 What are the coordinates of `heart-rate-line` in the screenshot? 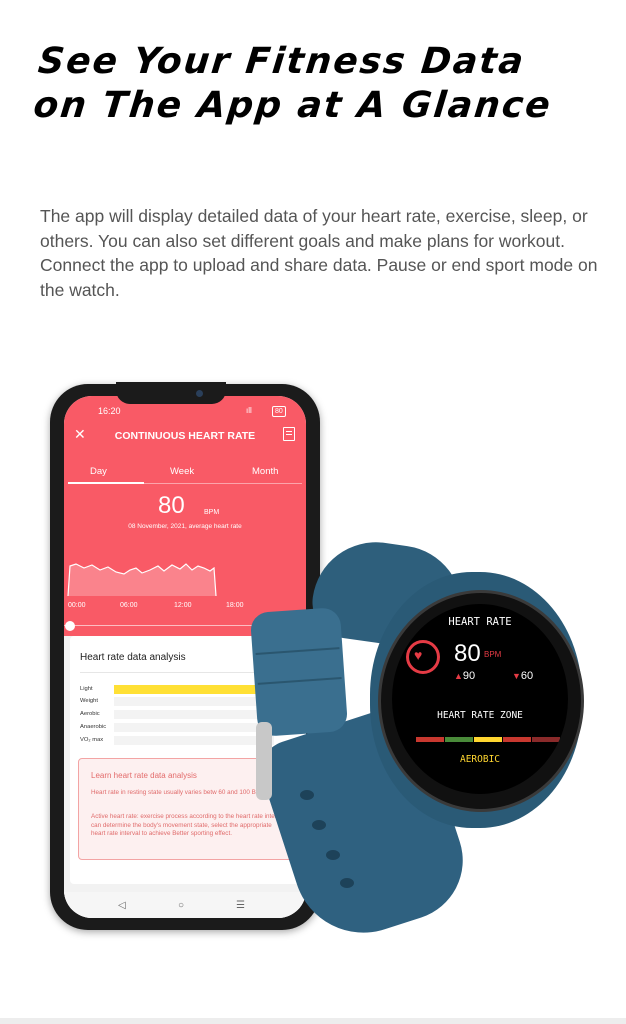 It's located at (142, 580).